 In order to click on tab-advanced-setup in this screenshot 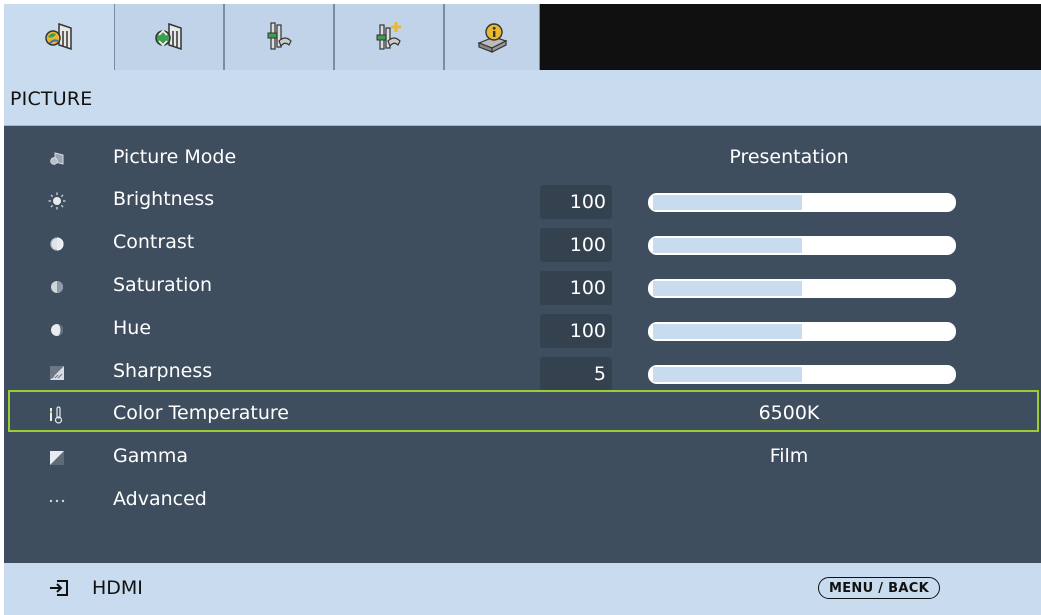, I will do `click(389, 37)`.